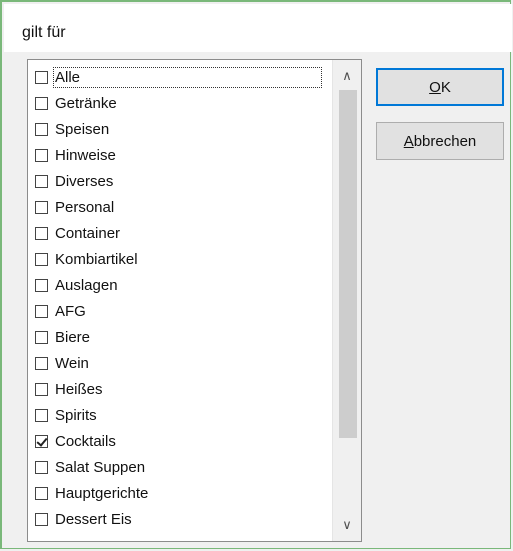 This screenshot has width=513, height=551. What do you see at coordinates (347, 76) in the screenshot?
I see `chevron-up-icon: ∧` at bounding box center [347, 76].